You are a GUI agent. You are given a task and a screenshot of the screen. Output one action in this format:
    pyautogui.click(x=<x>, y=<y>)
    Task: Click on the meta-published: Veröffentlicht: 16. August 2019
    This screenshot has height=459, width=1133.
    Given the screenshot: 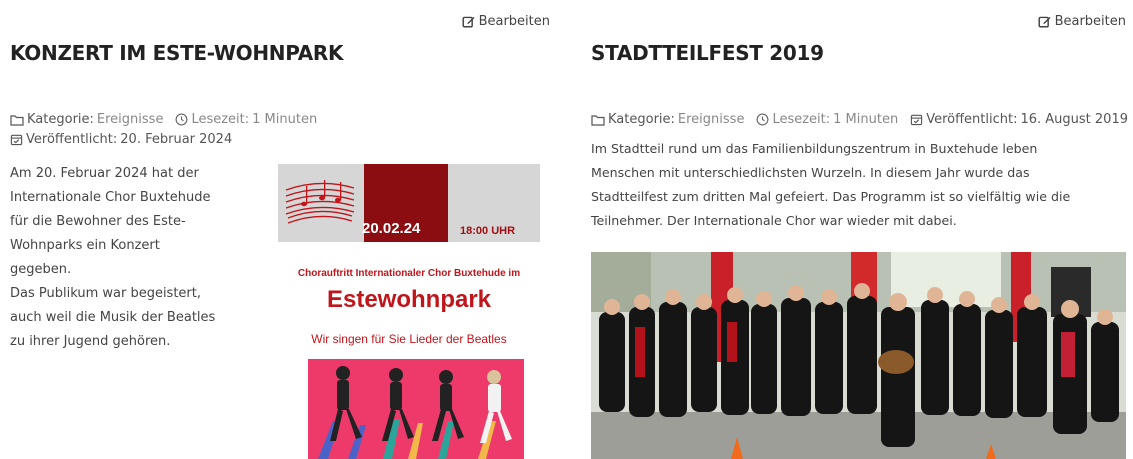 What is the action you would take?
    pyautogui.click(x=1019, y=119)
    